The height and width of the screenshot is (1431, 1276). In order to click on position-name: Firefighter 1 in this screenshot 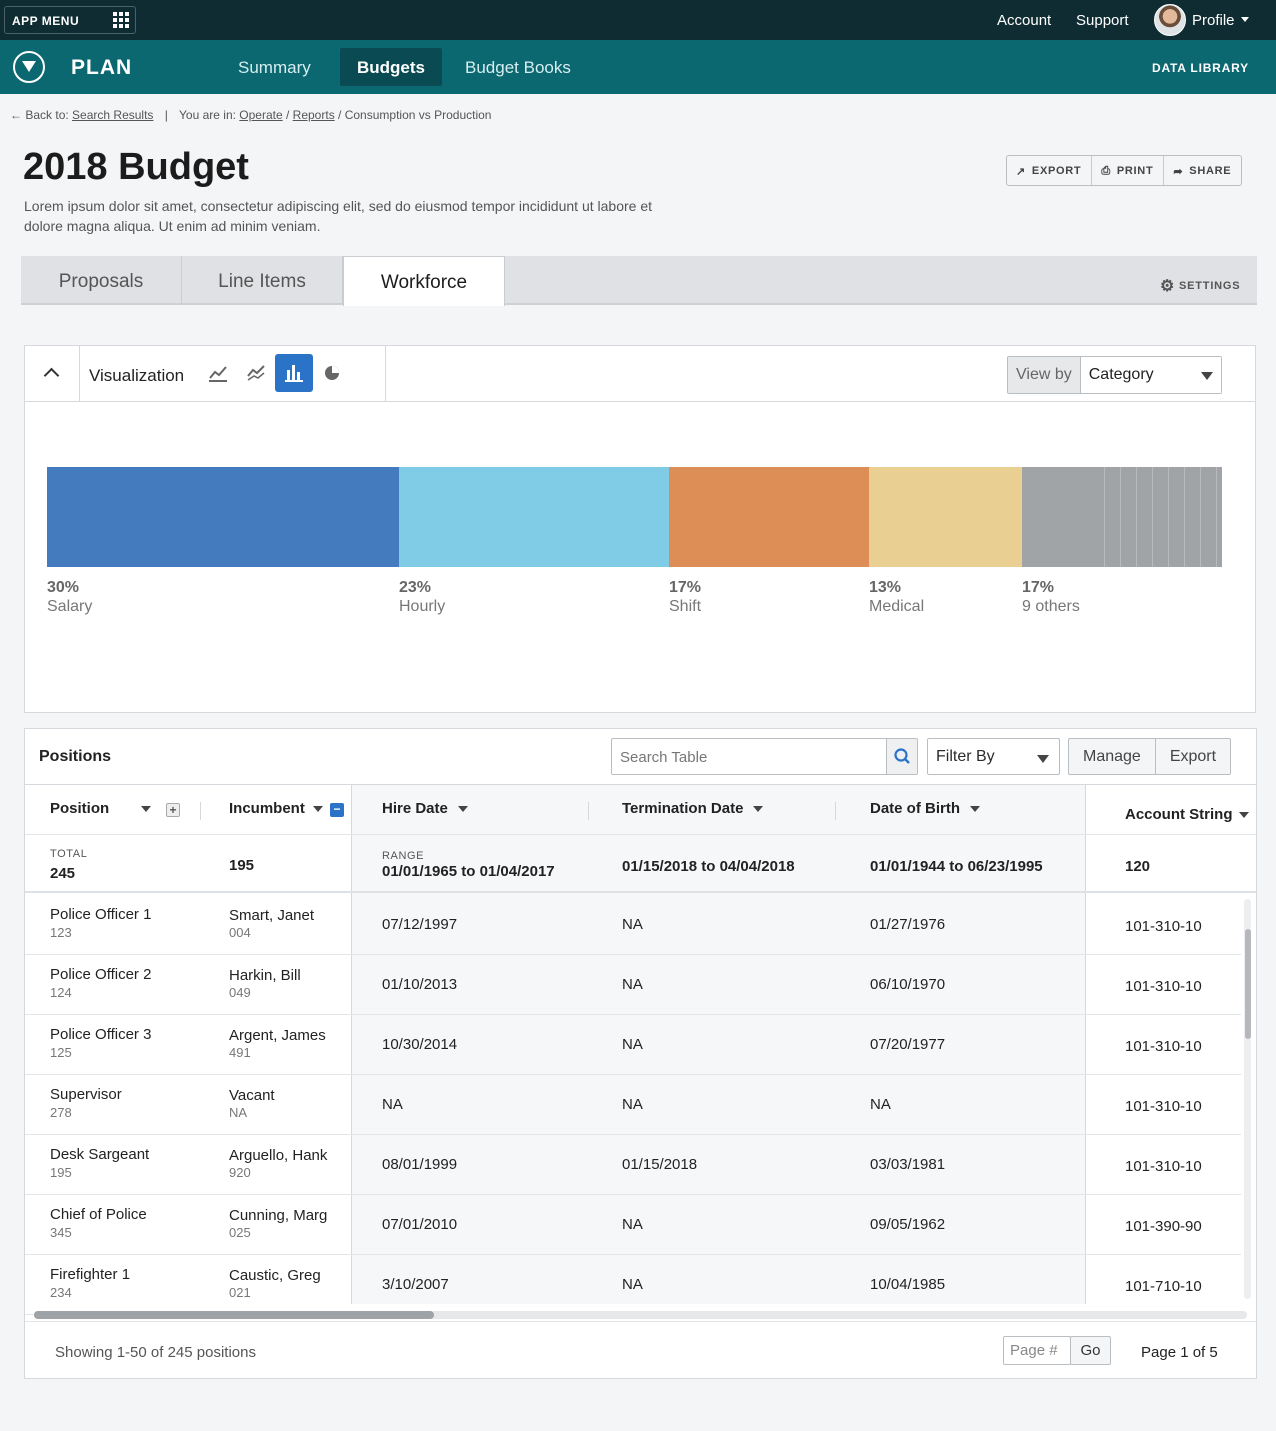, I will do `click(90, 1274)`.